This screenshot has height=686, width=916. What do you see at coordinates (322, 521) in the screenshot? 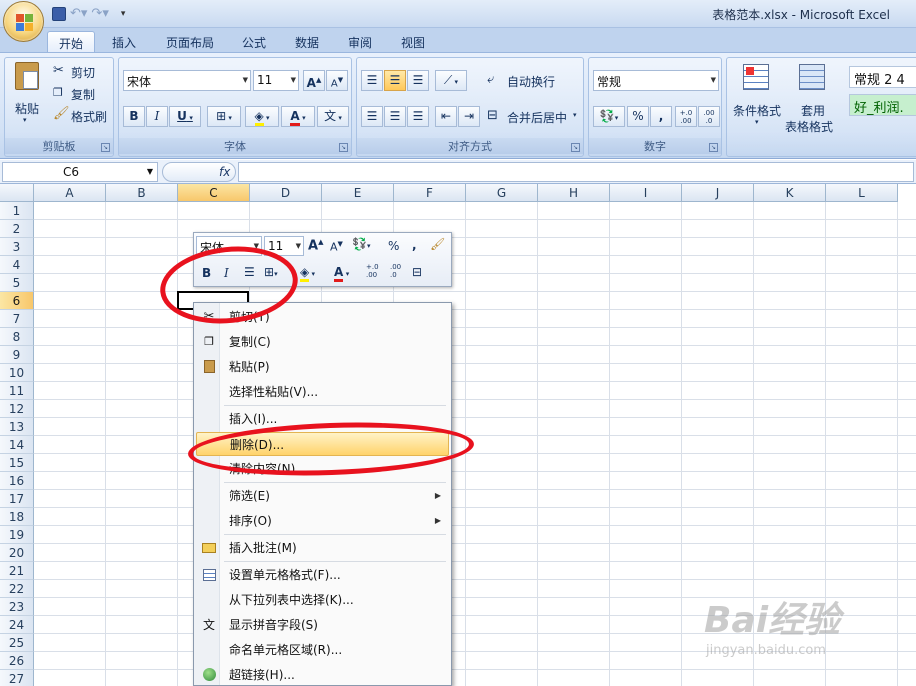
I see `menu-item-sort: 排序(O) ▶` at bounding box center [322, 521].